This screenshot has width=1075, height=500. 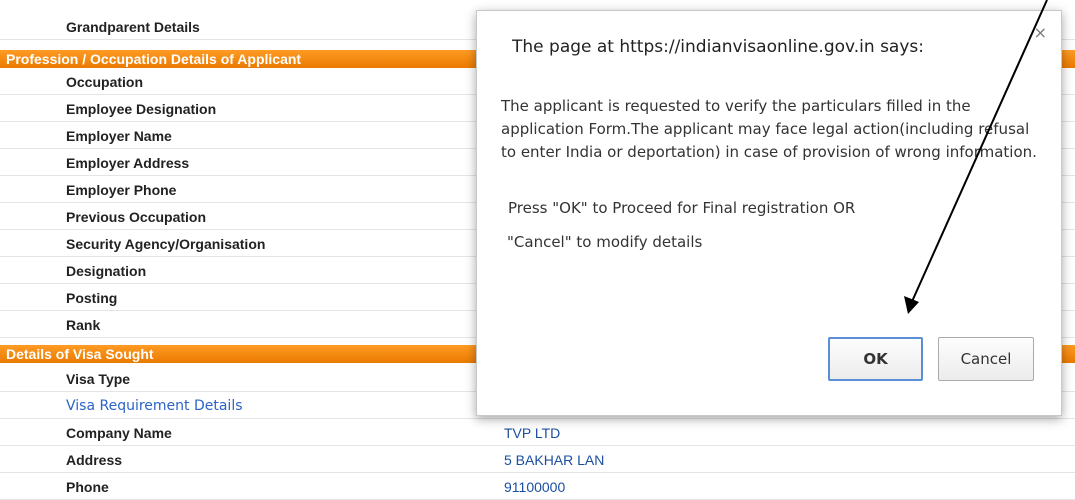 I want to click on row-label: Employer Address, so click(x=128, y=163).